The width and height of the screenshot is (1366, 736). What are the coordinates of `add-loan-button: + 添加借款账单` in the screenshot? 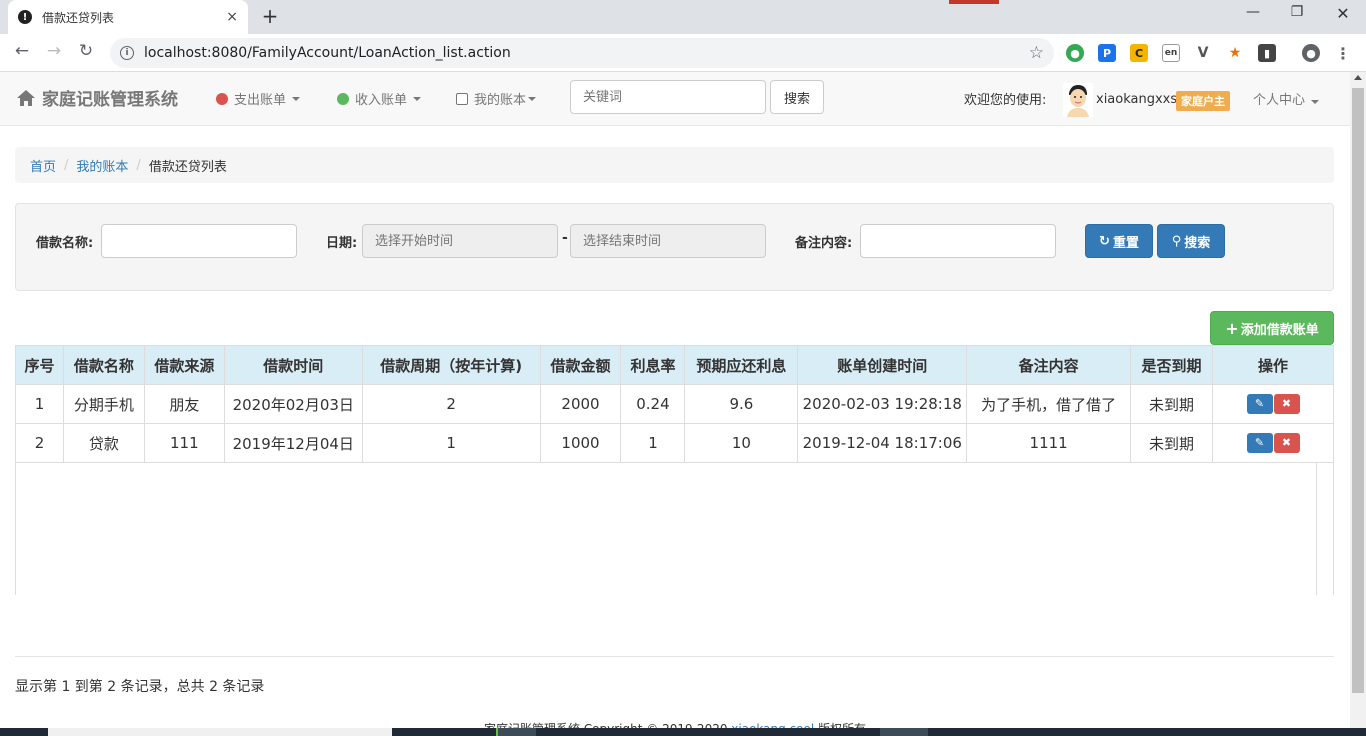 It's located at (1272, 328).